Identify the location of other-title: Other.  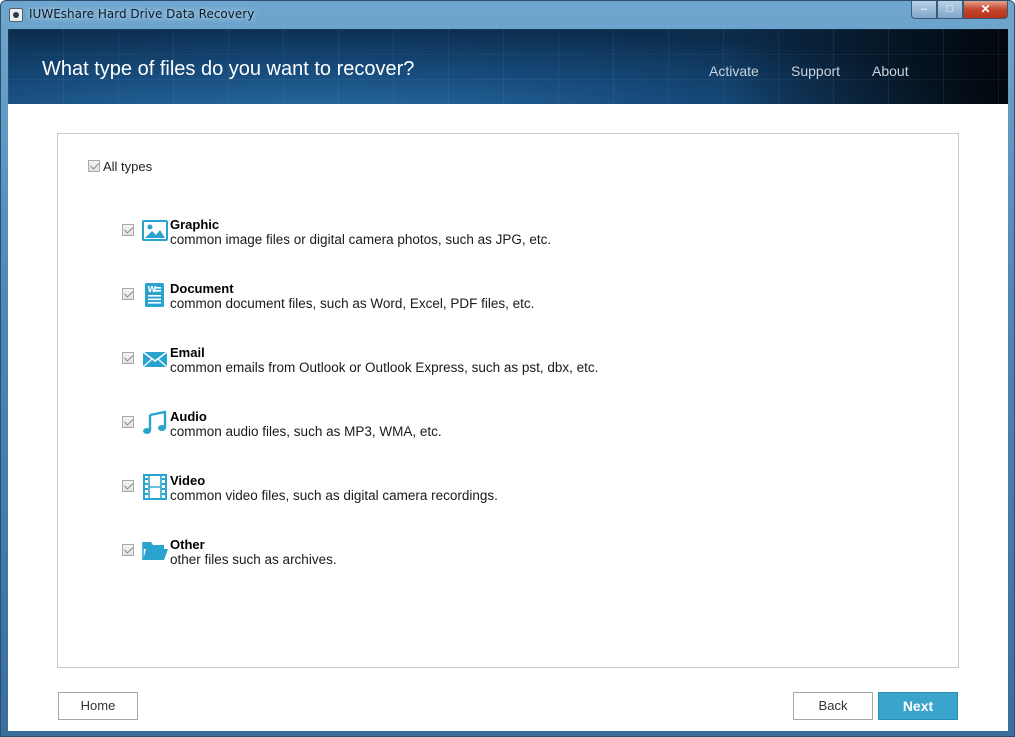
(187, 544).